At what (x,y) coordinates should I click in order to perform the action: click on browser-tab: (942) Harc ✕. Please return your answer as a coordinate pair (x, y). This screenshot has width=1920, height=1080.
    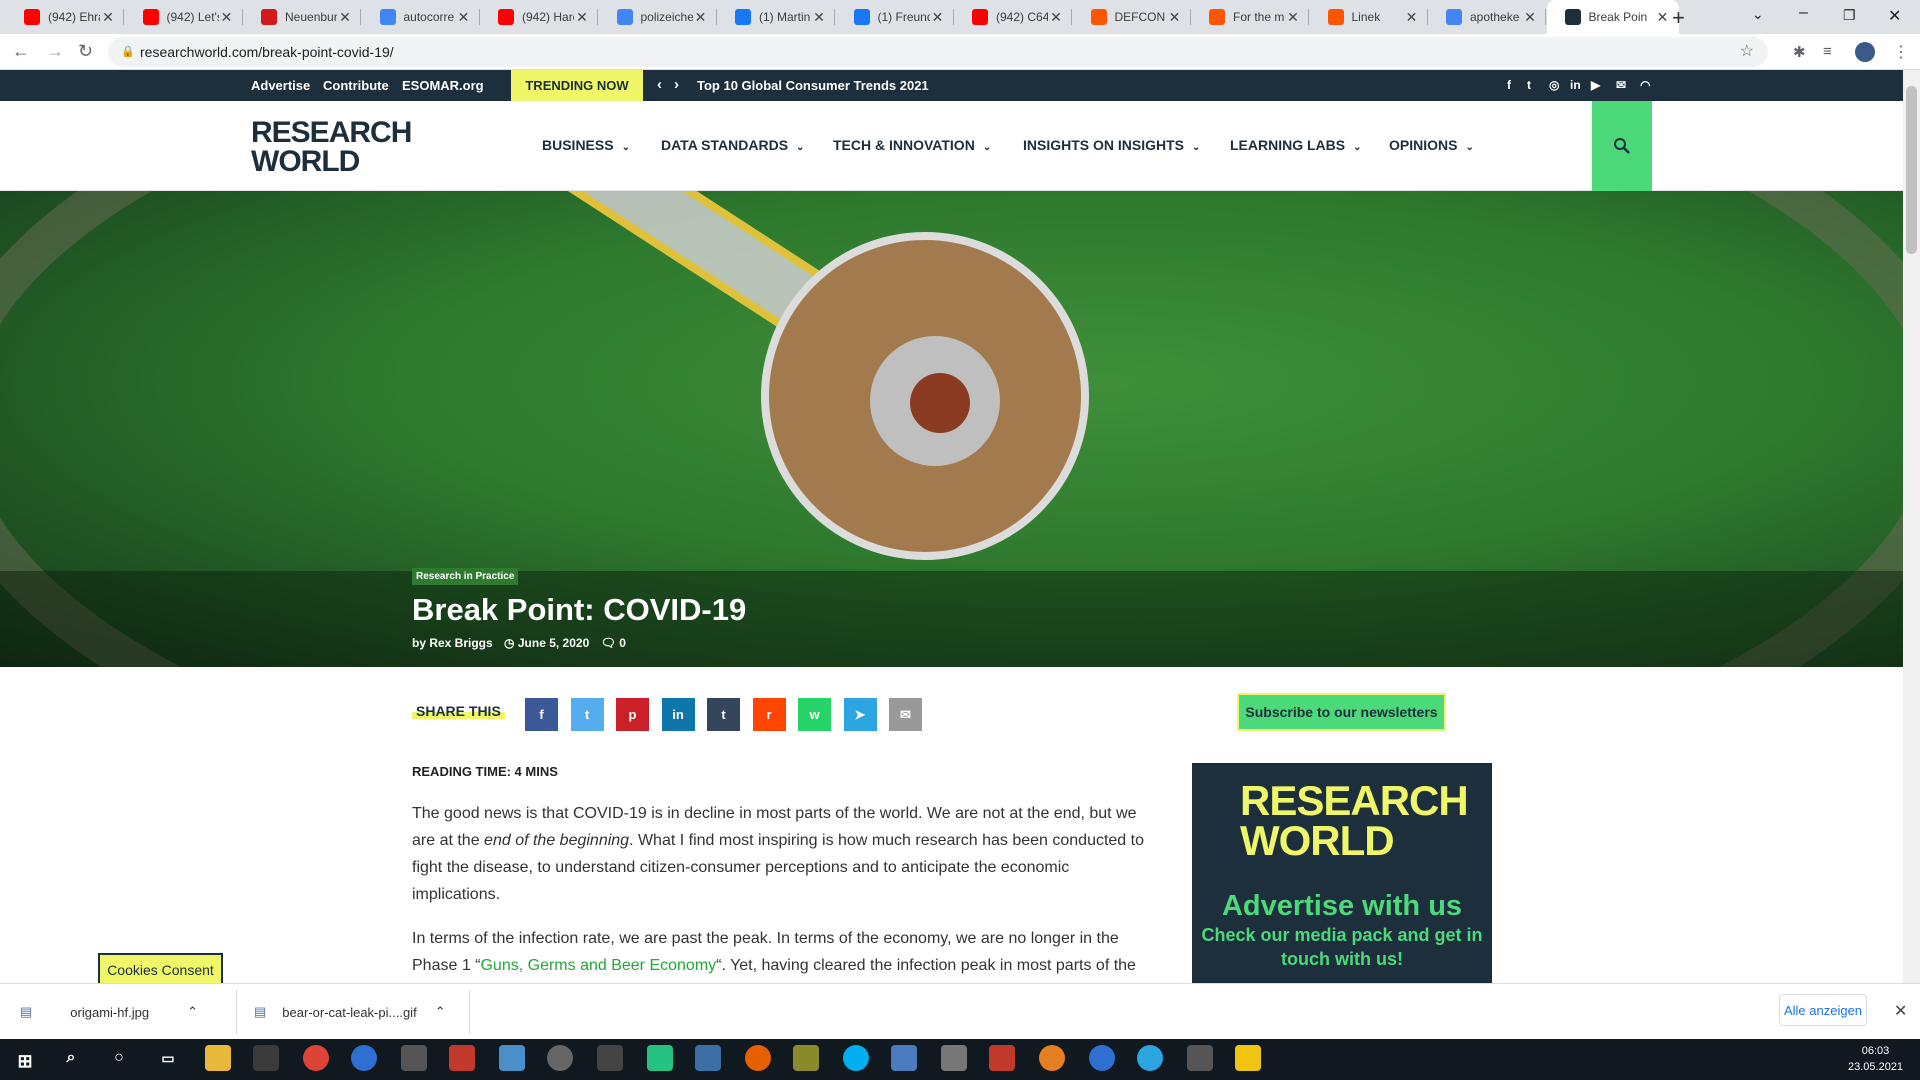
    Looking at the image, I should click on (539, 17).